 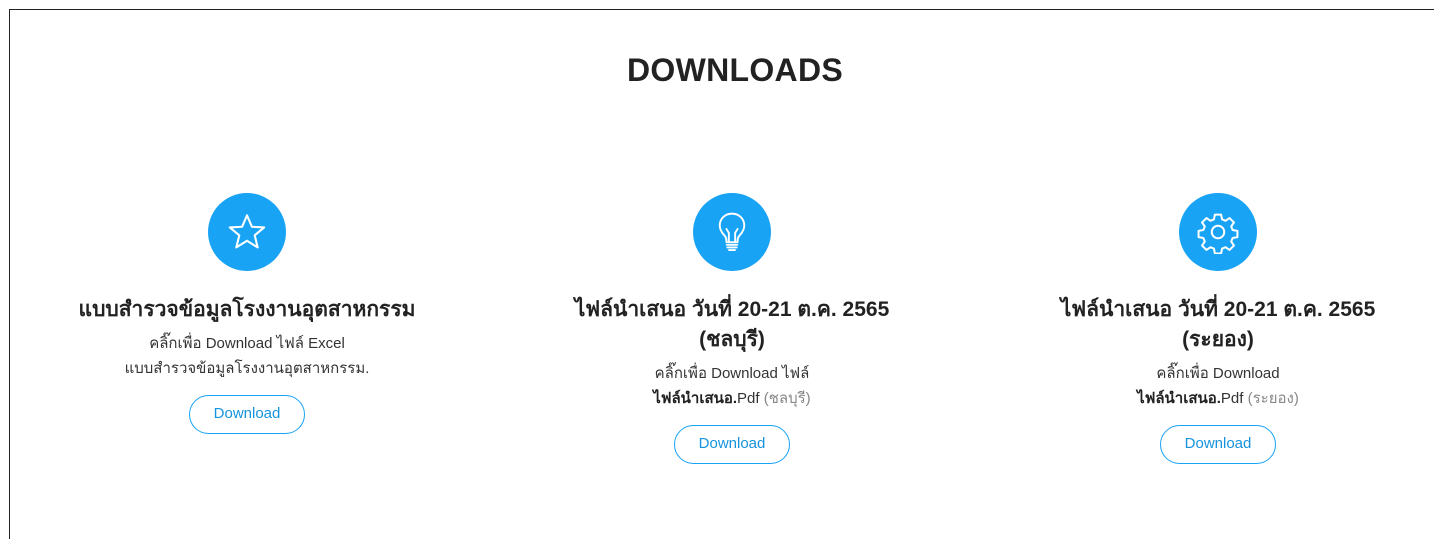 I want to click on card-description-file: ไฟล์นำเสนอ.Pdf (ชลบุรี), so click(x=732, y=398).